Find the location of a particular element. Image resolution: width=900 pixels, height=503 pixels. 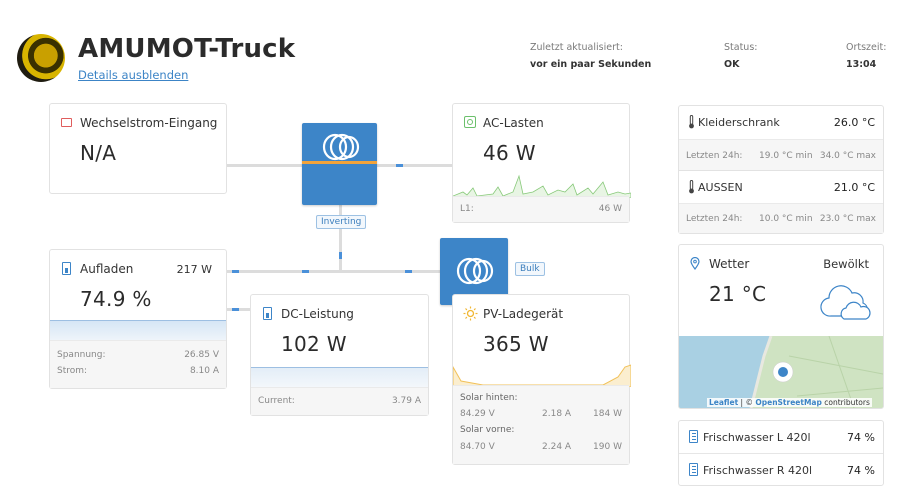

temp2-name: AUSSEN is located at coordinates (720, 187).